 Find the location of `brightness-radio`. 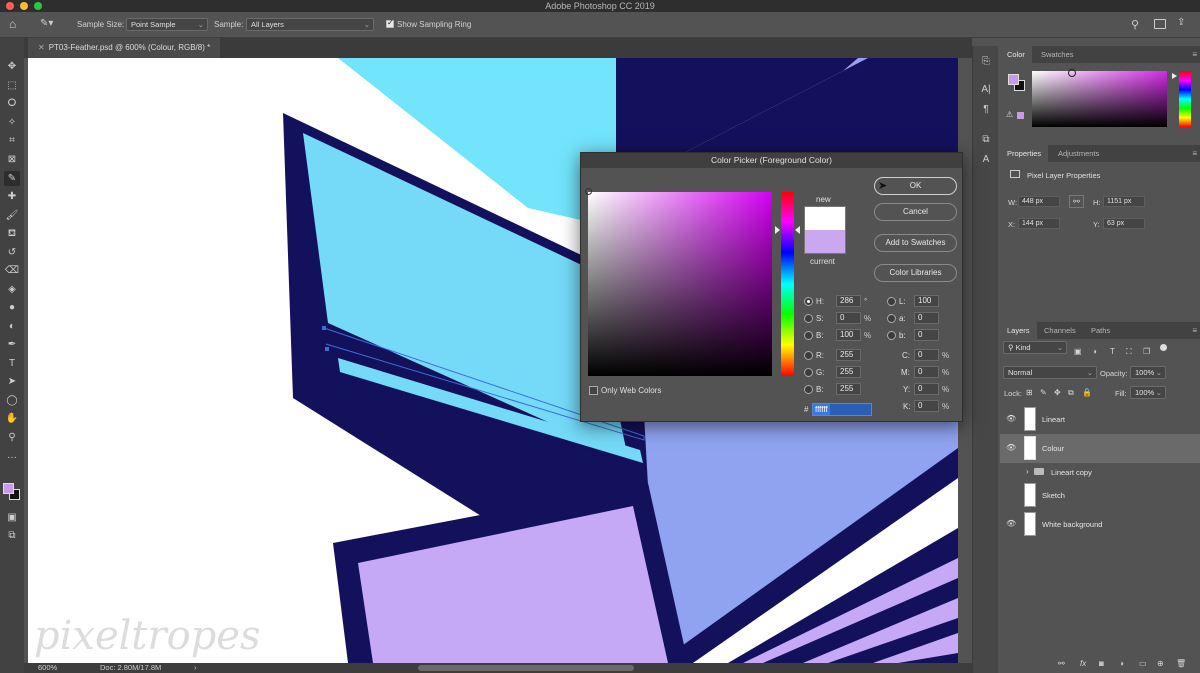

brightness-radio is located at coordinates (808, 335).